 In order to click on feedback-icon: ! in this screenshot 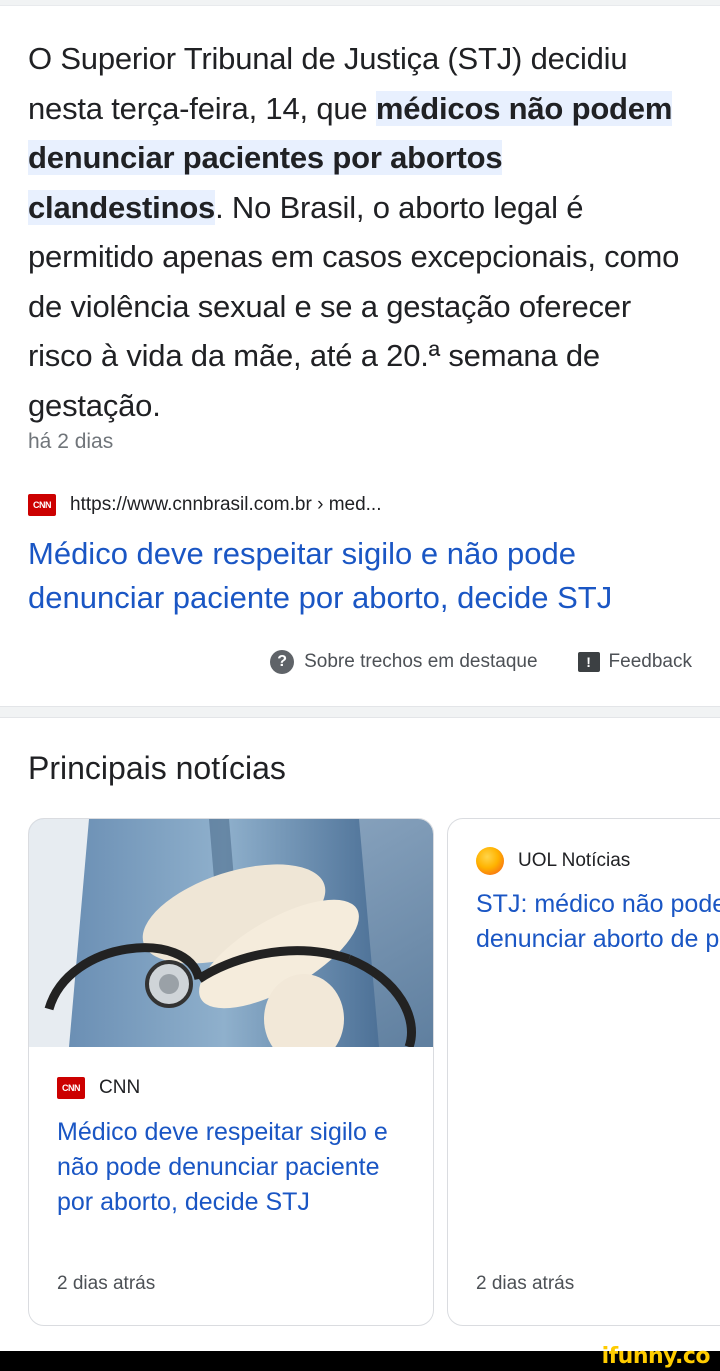, I will do `click(588, 662)`.